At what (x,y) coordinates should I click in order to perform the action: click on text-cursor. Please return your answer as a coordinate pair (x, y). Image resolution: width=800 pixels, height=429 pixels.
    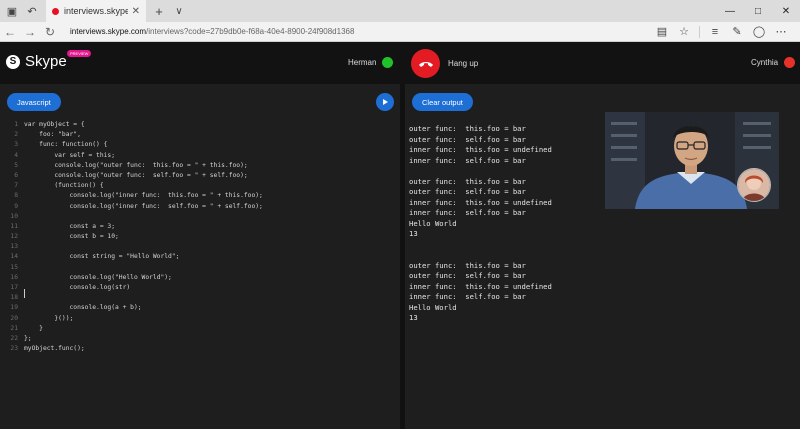
    Looking at the image, I should click on (24, 293).